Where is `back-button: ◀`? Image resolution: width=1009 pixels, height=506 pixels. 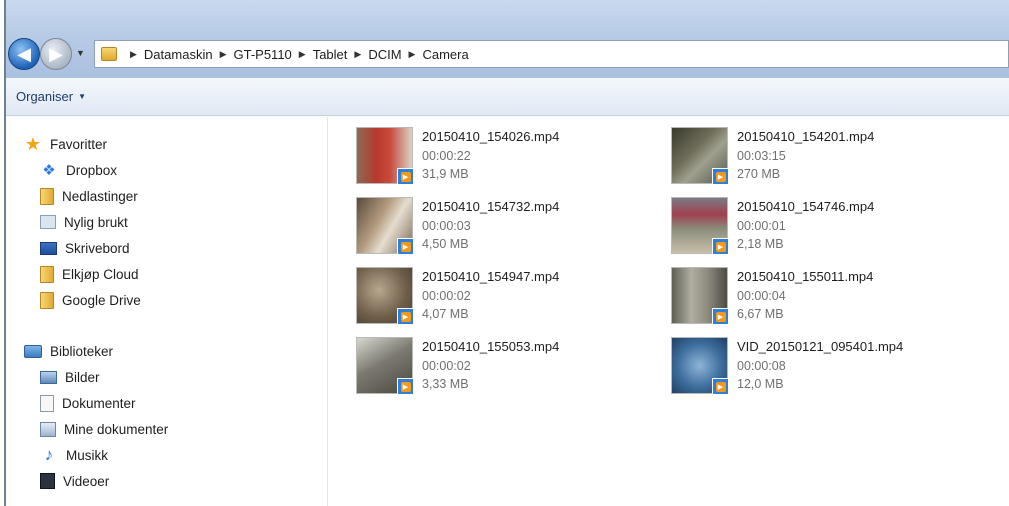 back-button: ◀ is located at coordinates (24, 54).